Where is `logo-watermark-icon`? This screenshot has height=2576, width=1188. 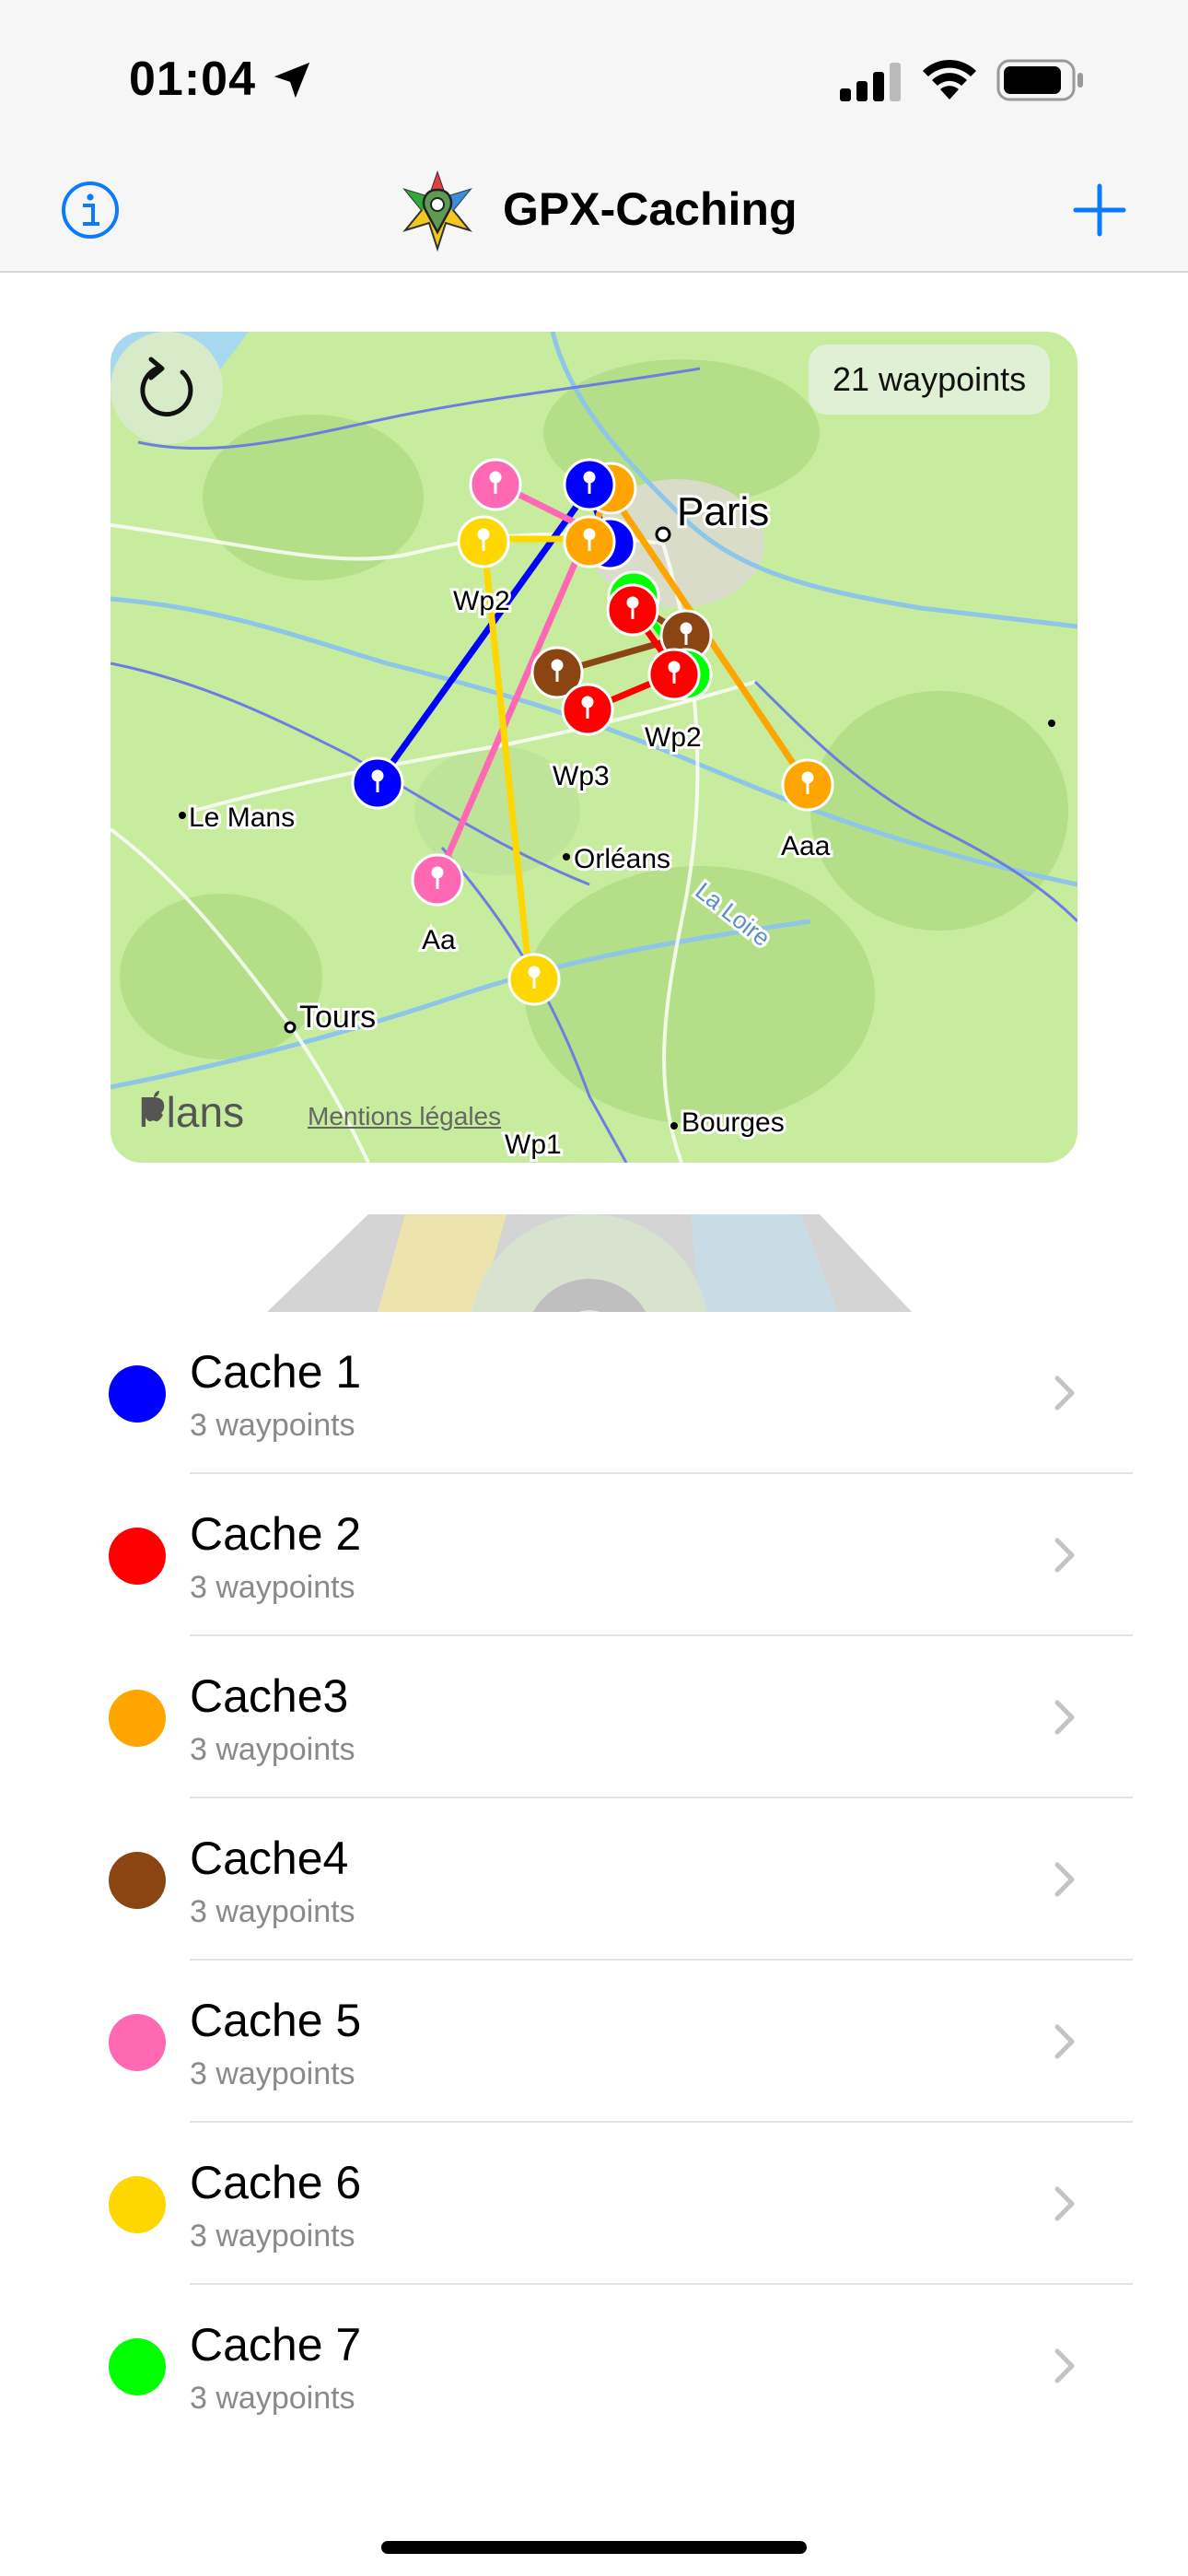 logo-watermark-icon is located at coordinates (589, 1263).